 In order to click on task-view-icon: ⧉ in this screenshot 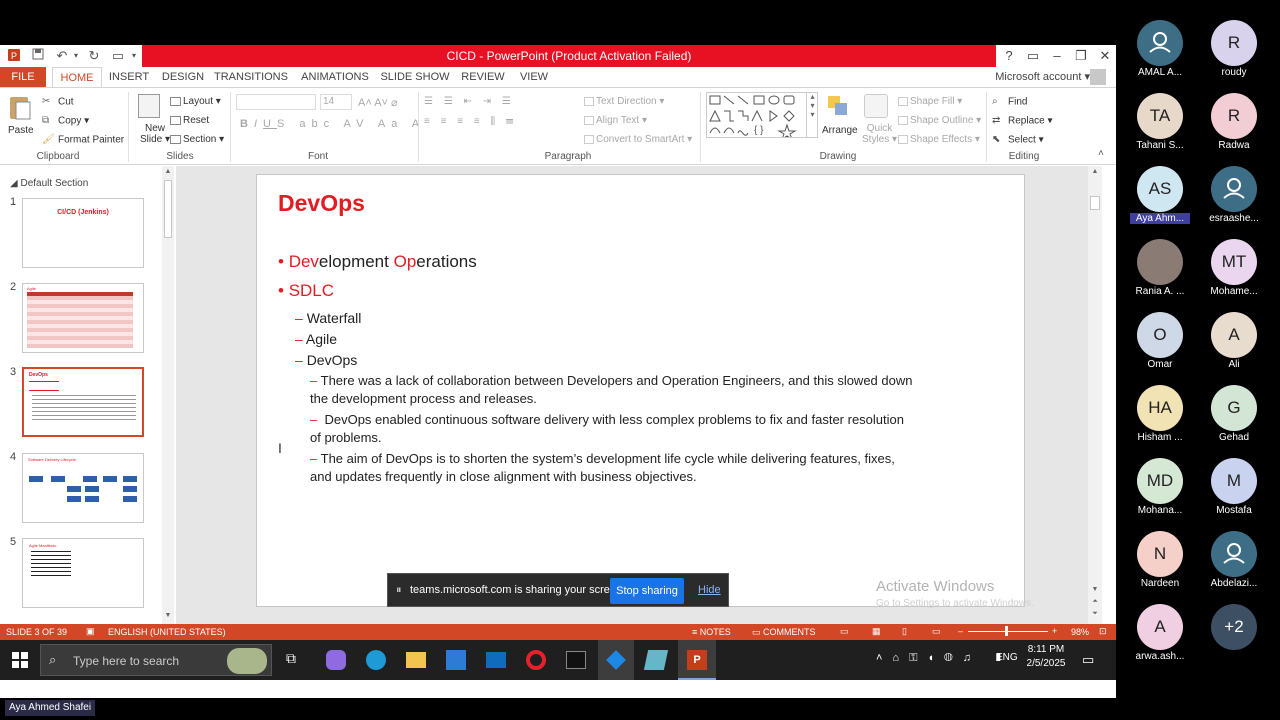, I will do `click(291, 658)`.